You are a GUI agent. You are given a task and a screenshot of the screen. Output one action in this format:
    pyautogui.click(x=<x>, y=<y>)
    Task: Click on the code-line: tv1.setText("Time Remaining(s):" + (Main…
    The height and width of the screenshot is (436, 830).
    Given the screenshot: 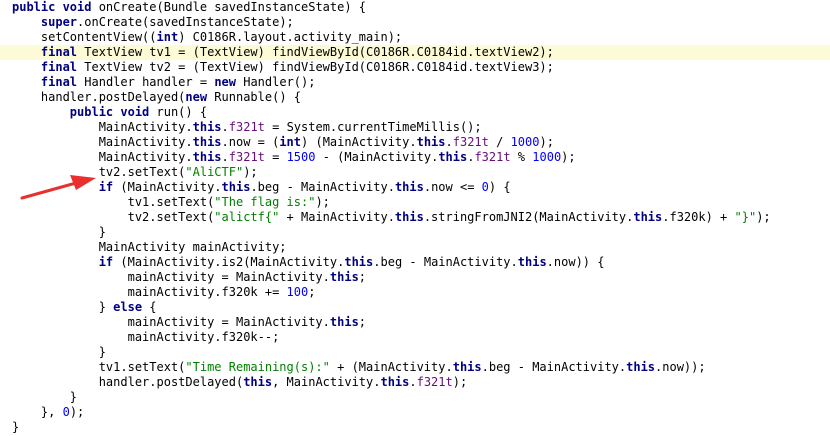 What is the action you would take?
    pyautogui.click(x=415, y=367)
    